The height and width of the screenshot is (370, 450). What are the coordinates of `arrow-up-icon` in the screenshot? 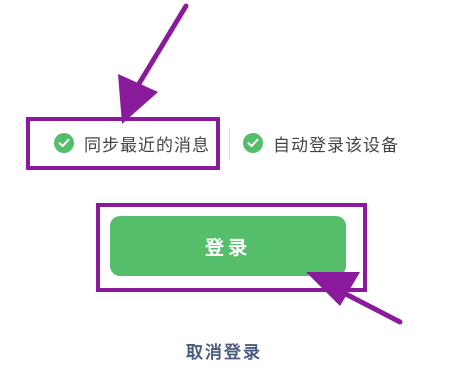 It's located at (354, 298).